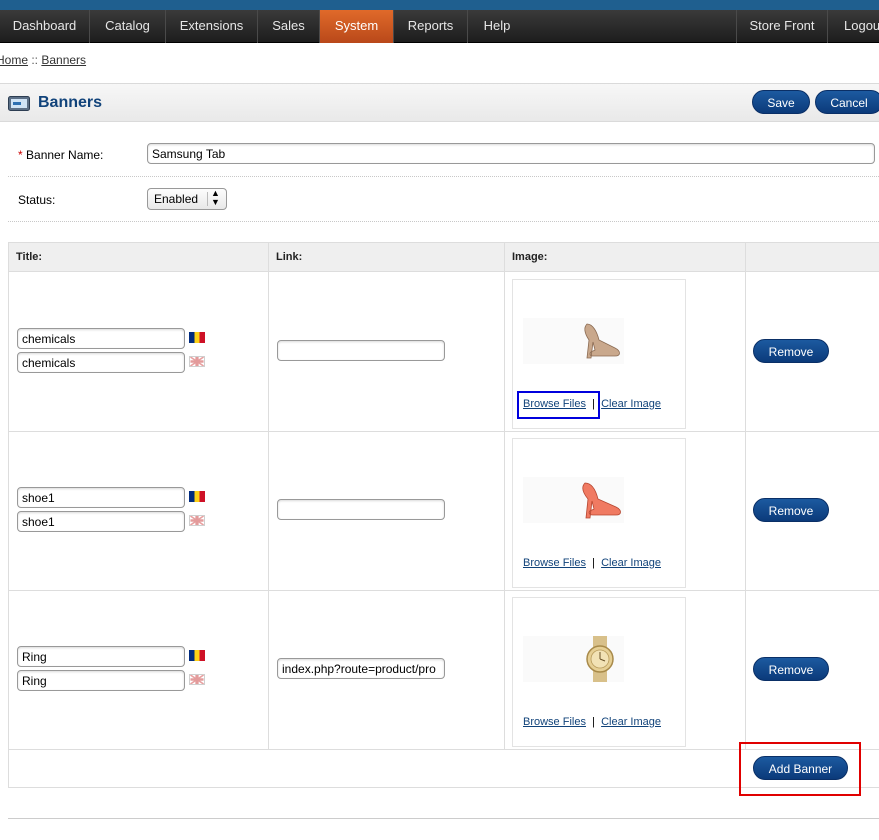 The height and width of the screenshot is (840, 879). I want to click on breadcrumb-home-link: Home, so click(14, 60).